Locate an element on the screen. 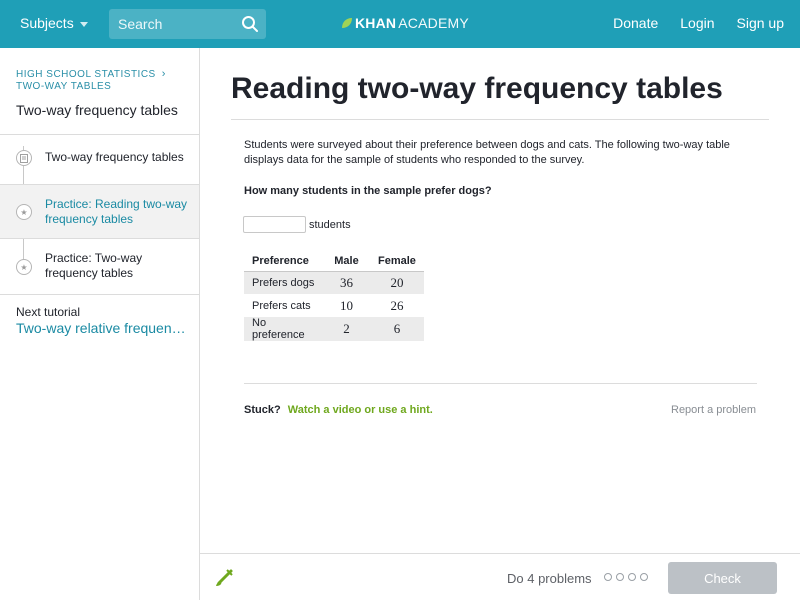  breadcrumb-unit: TWO-WAY TABLES is located at coordinates (63, 86).